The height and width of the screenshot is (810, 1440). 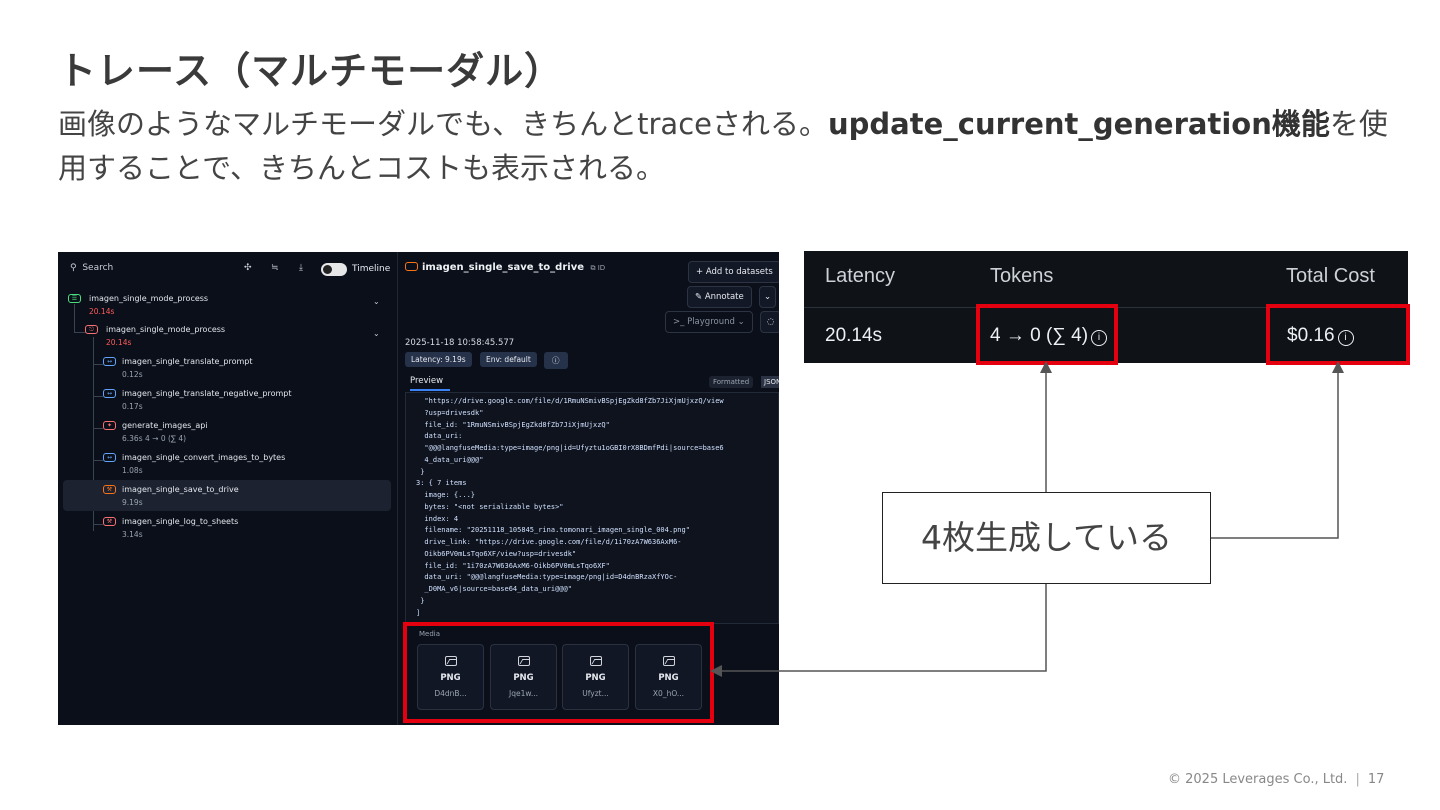 I want to click on page-number: 17, so click(x=1376, y=779).